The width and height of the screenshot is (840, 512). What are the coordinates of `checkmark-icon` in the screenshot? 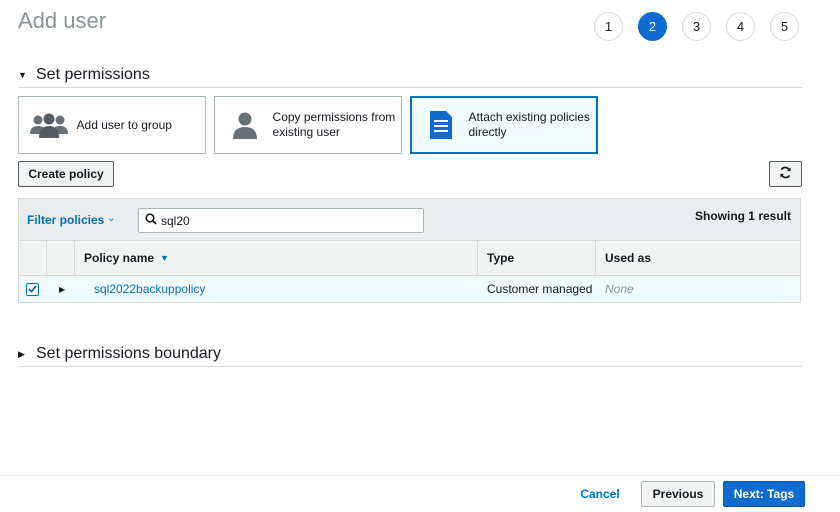 It's located at (32, 289).